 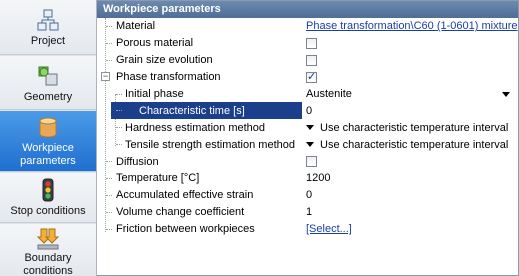 What do you see at coordinates (210, 144) in the screenshot?
I see `property-name: Tensile strength estimation method` at bounding box center [210, 144].